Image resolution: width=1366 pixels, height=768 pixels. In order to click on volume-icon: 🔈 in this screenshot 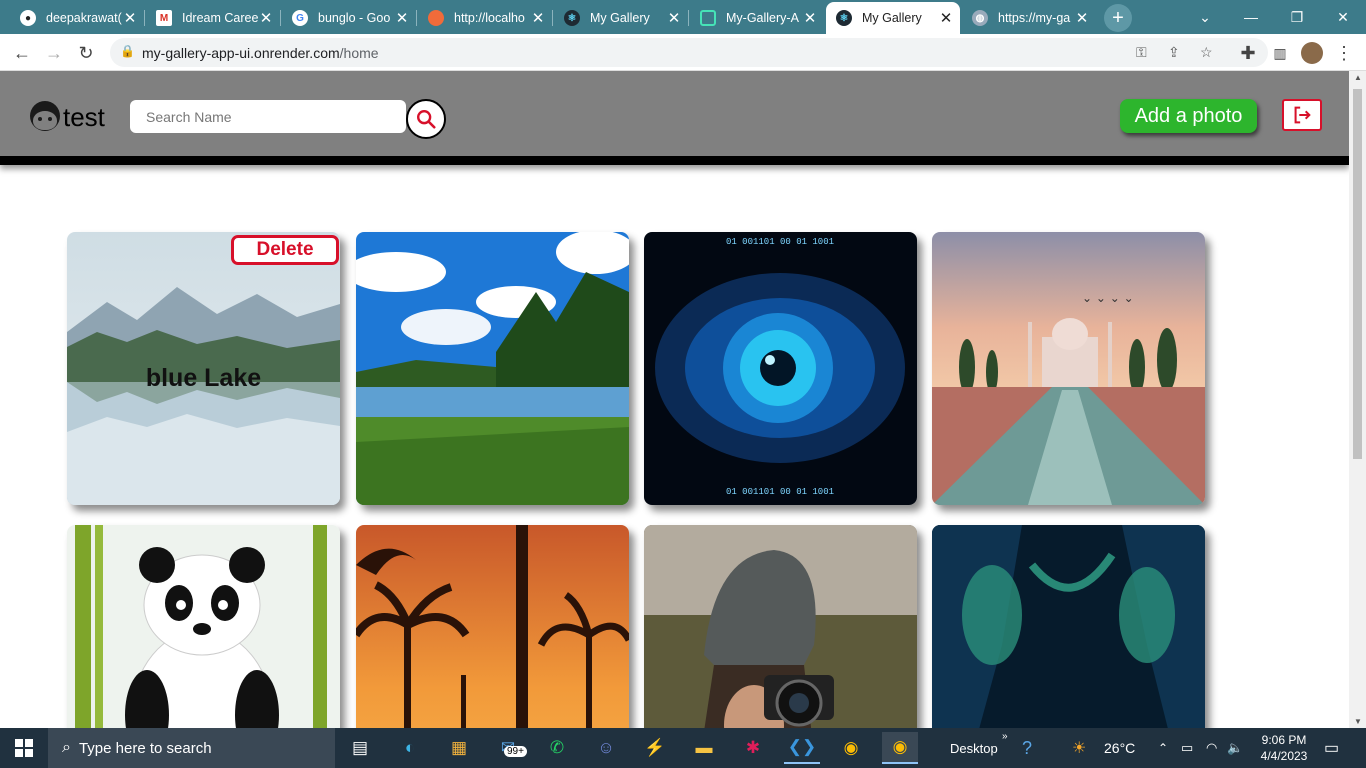, I will do `click(1235, 748)`.